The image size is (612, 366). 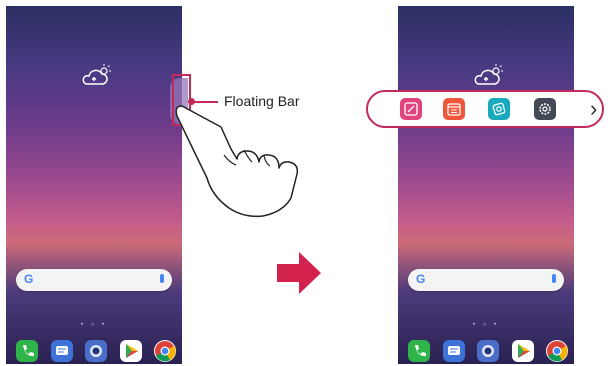 What do you see at coordinates (411, 109) in the screenshot?
I see `memo-icon` at bounding box center [411, 109].